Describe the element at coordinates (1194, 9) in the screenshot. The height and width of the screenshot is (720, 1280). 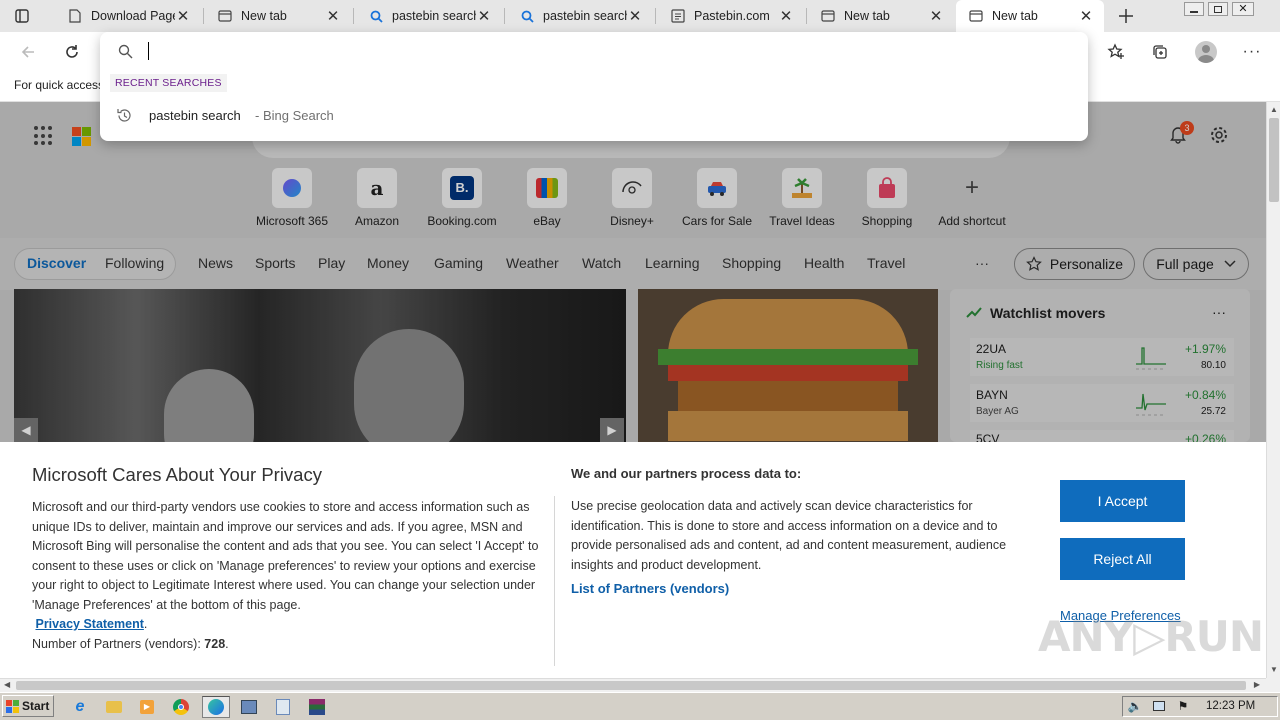
I see `minimize-button` at that location.